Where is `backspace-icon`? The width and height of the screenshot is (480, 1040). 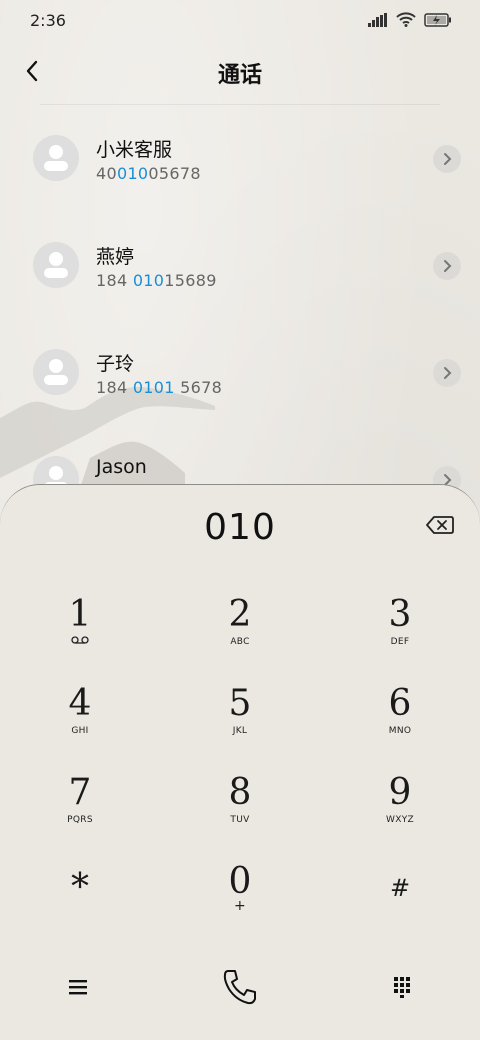
backspace-icon is located at coordinates (440, 525).